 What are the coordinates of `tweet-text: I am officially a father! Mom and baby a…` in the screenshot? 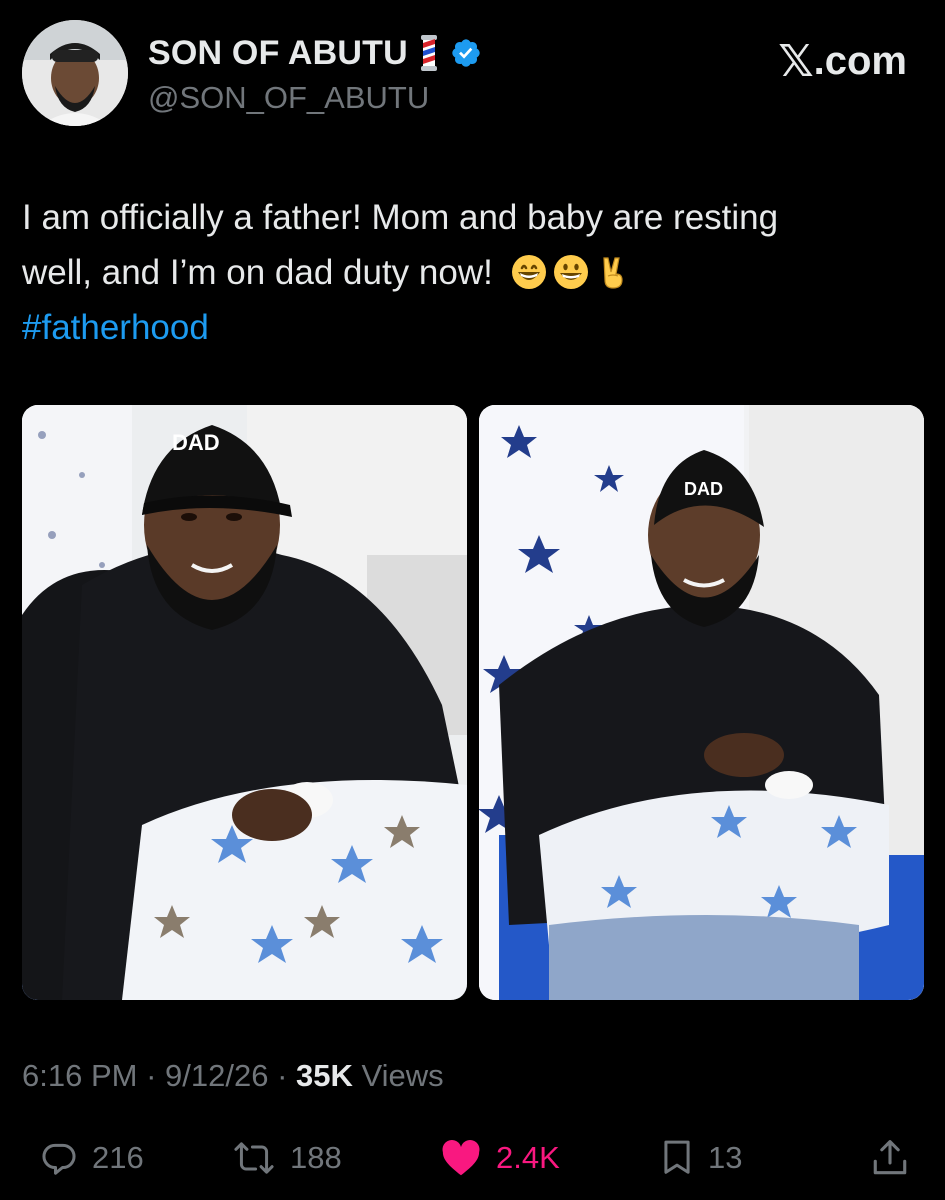 It's located at (472, 272).